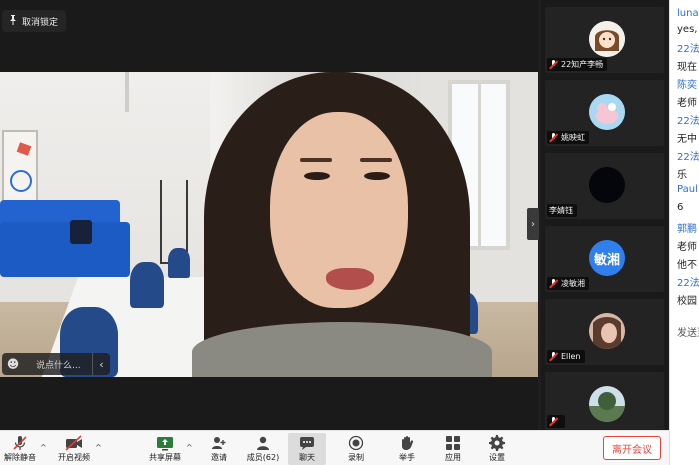  What do you see at coordinates (165, 442) in the screenshot?
I see `share-screen-icon` at bounding box center [165, 442].